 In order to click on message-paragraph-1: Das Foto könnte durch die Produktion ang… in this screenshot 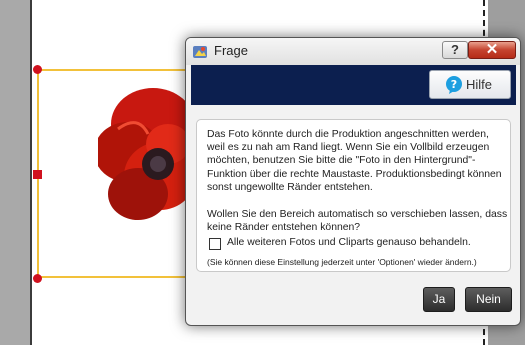, I will do `click(354, 161)`.